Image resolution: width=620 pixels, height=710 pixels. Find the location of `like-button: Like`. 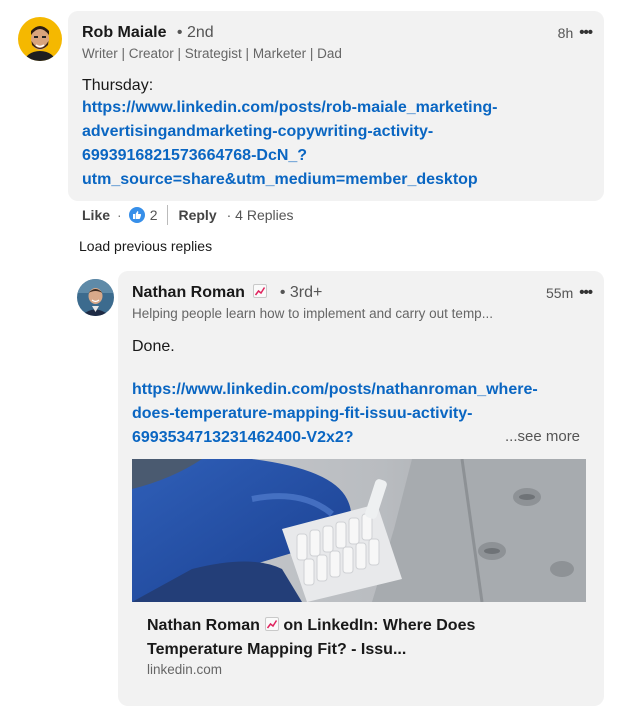

like-button: Like is located at coordinates (96, 215).